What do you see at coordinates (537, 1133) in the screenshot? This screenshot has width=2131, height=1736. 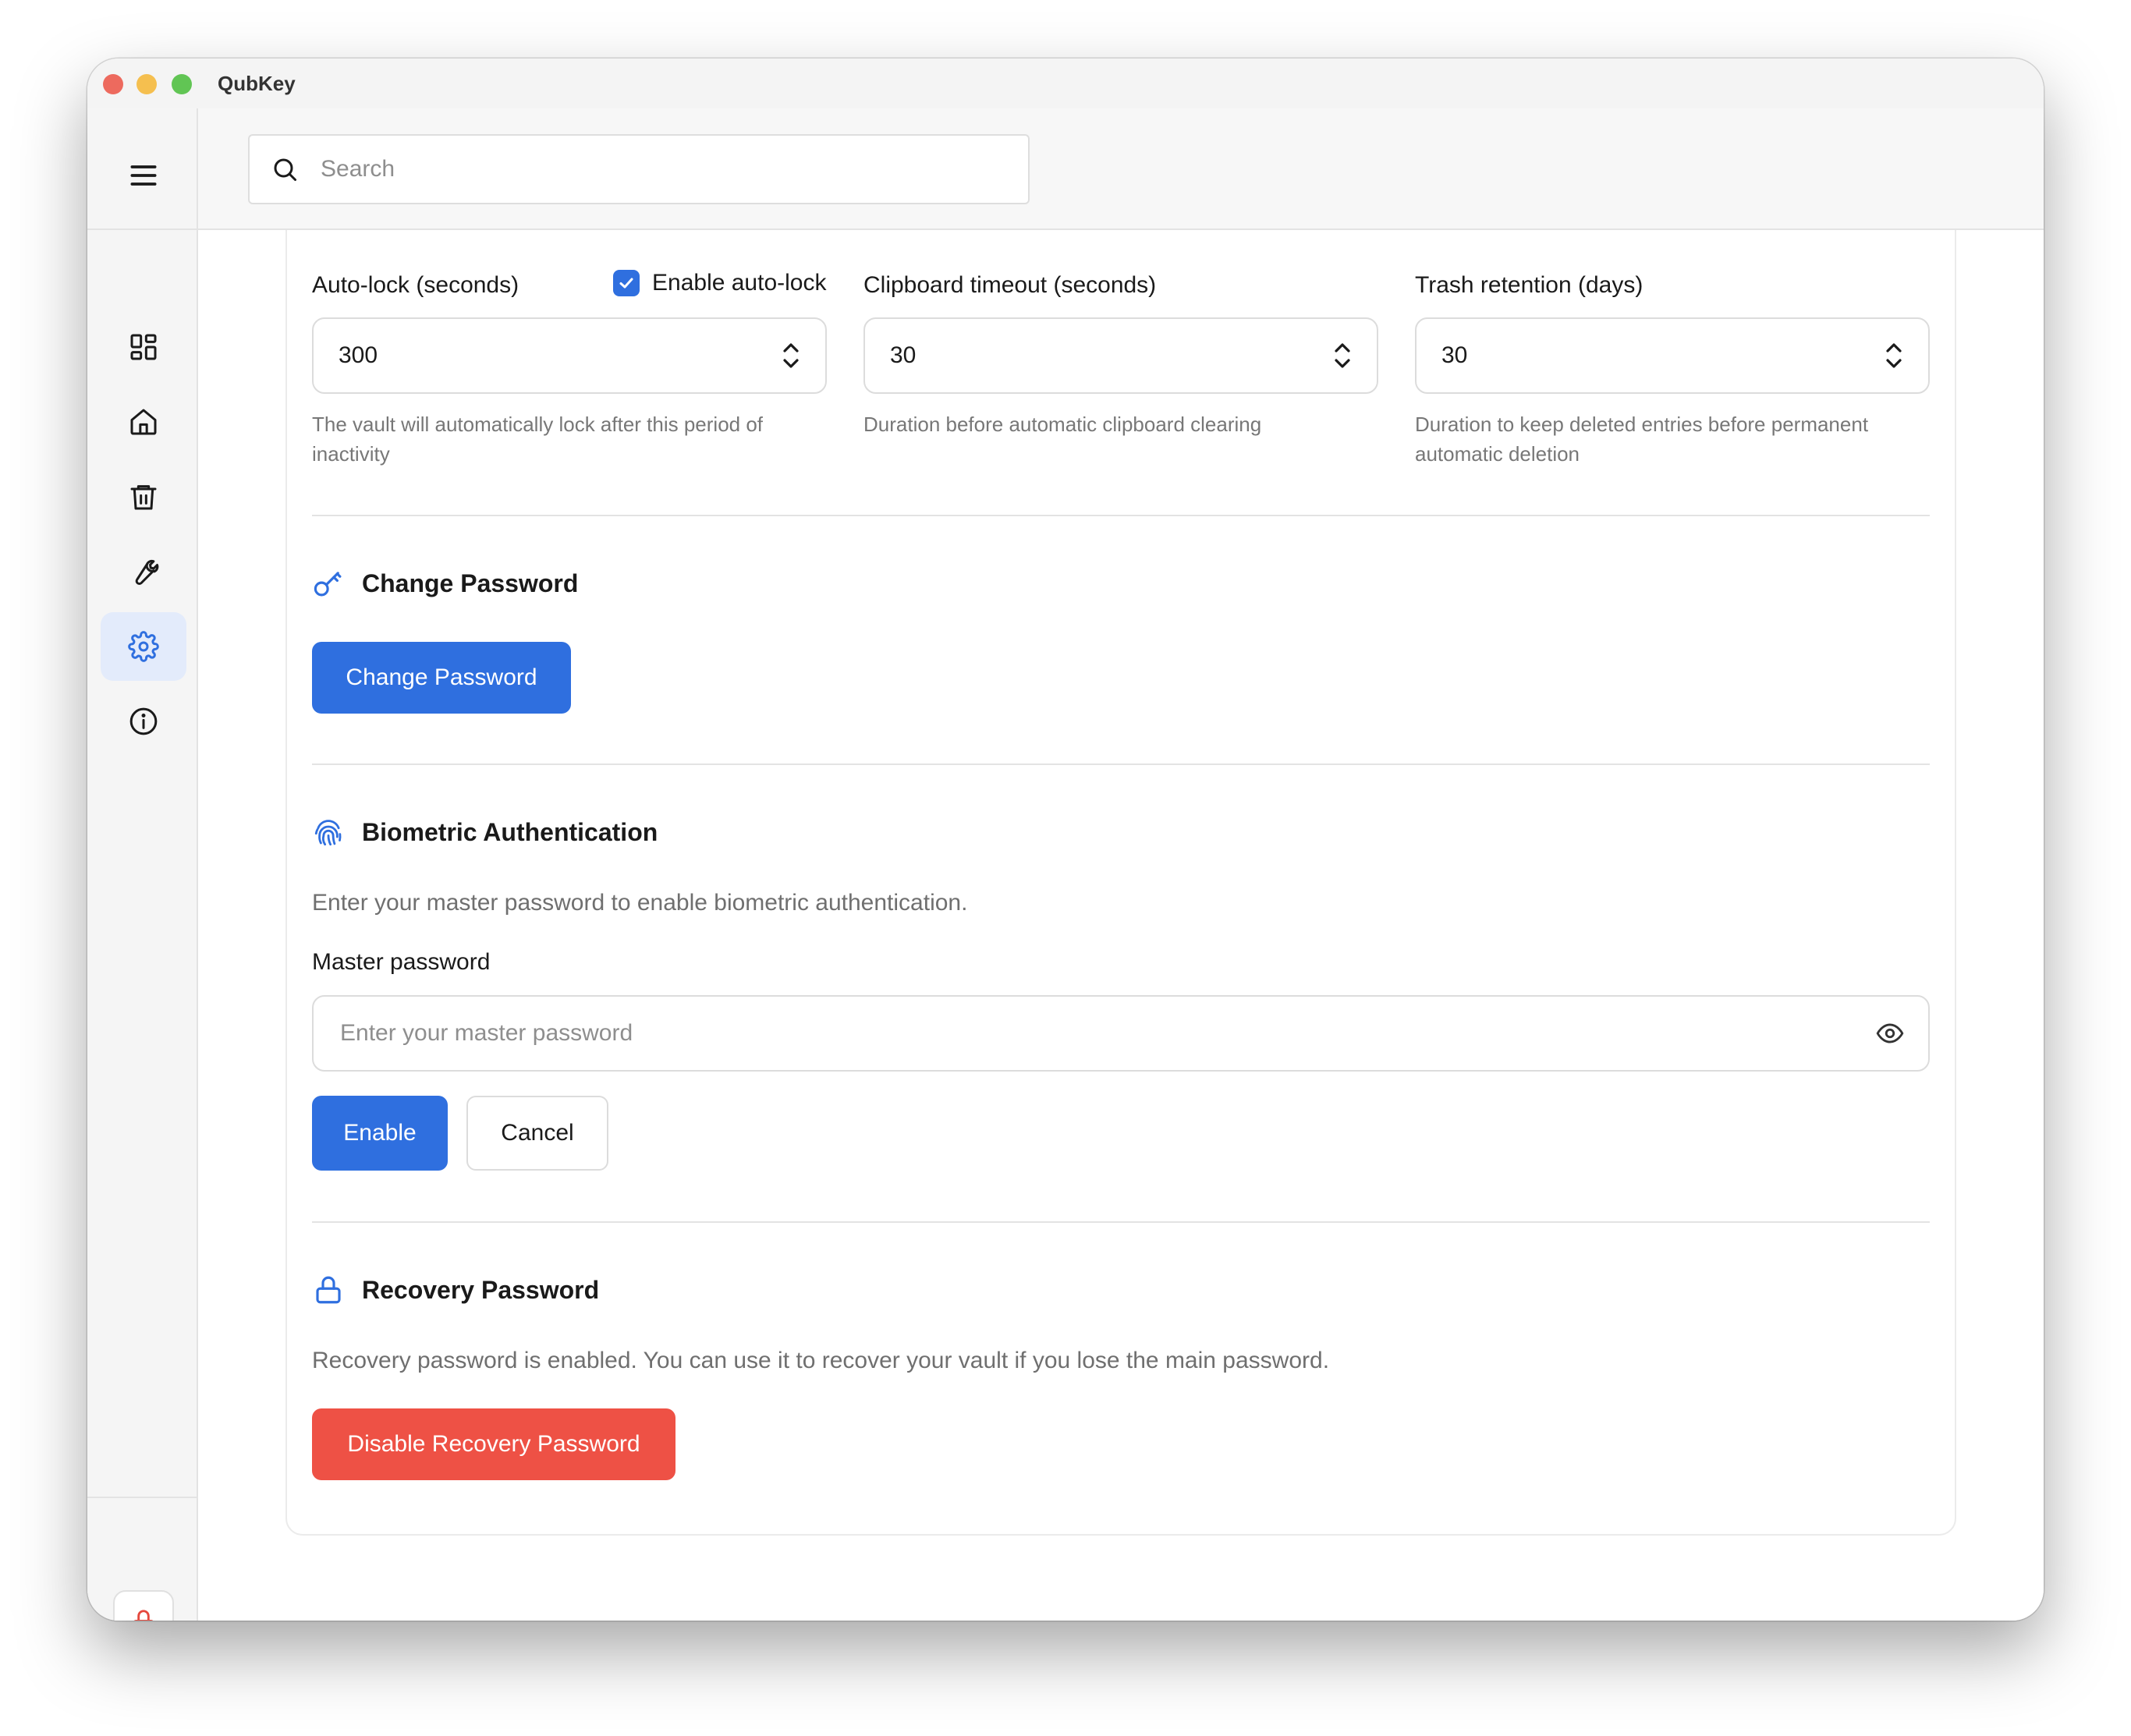 I see `cancel-button: Cancel` at bounding box center [537, 1133].